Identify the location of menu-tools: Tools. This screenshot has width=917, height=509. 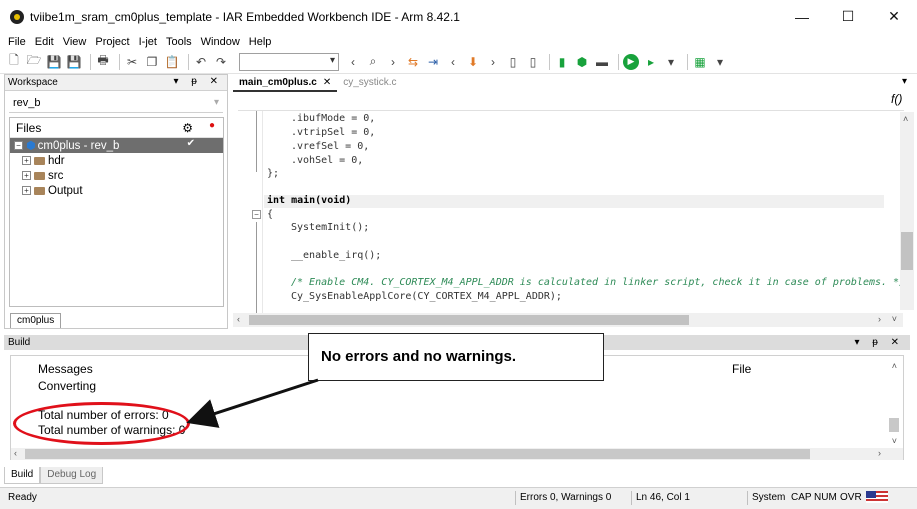
(179, 42).